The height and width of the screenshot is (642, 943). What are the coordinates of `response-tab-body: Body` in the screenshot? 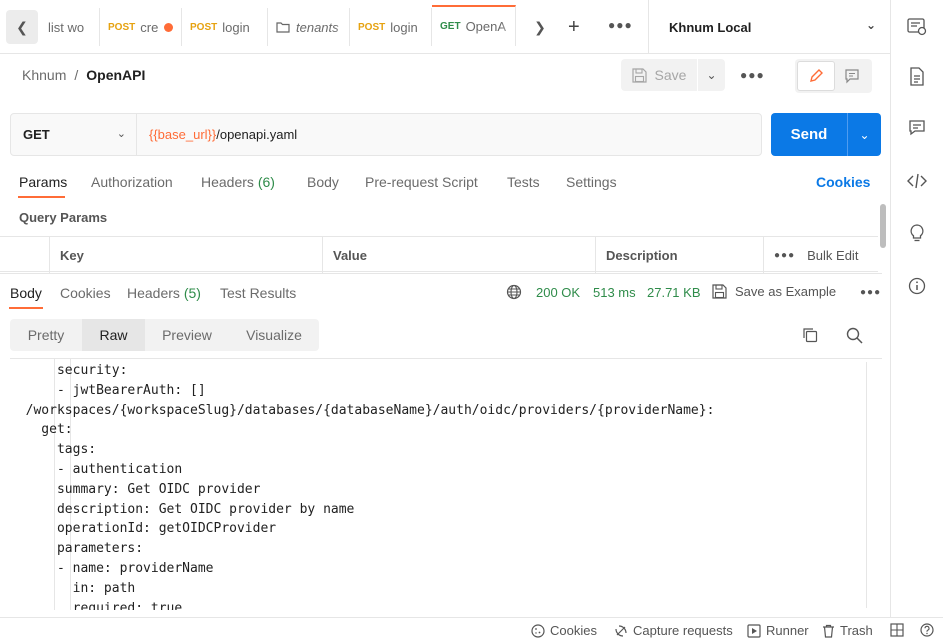 It's located at (26, 293).